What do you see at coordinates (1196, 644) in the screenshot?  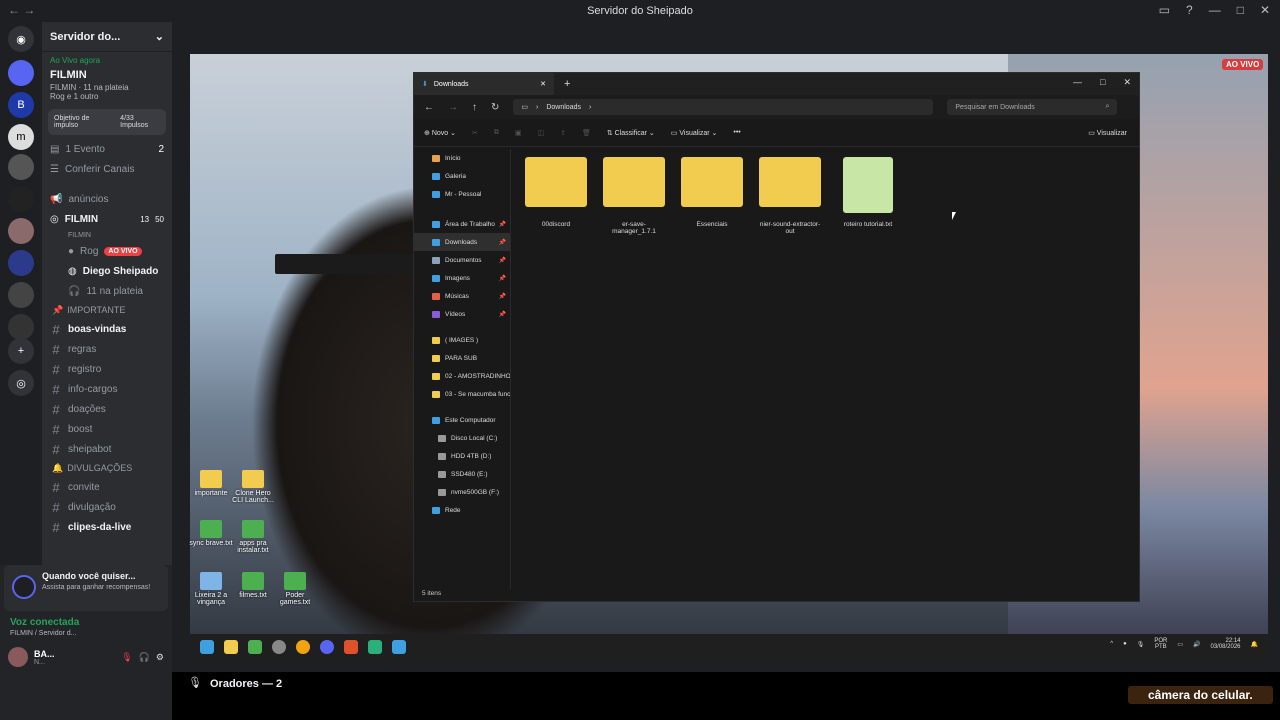 I see `volume-icon: 🔊` at bounding box center [1196, 644].